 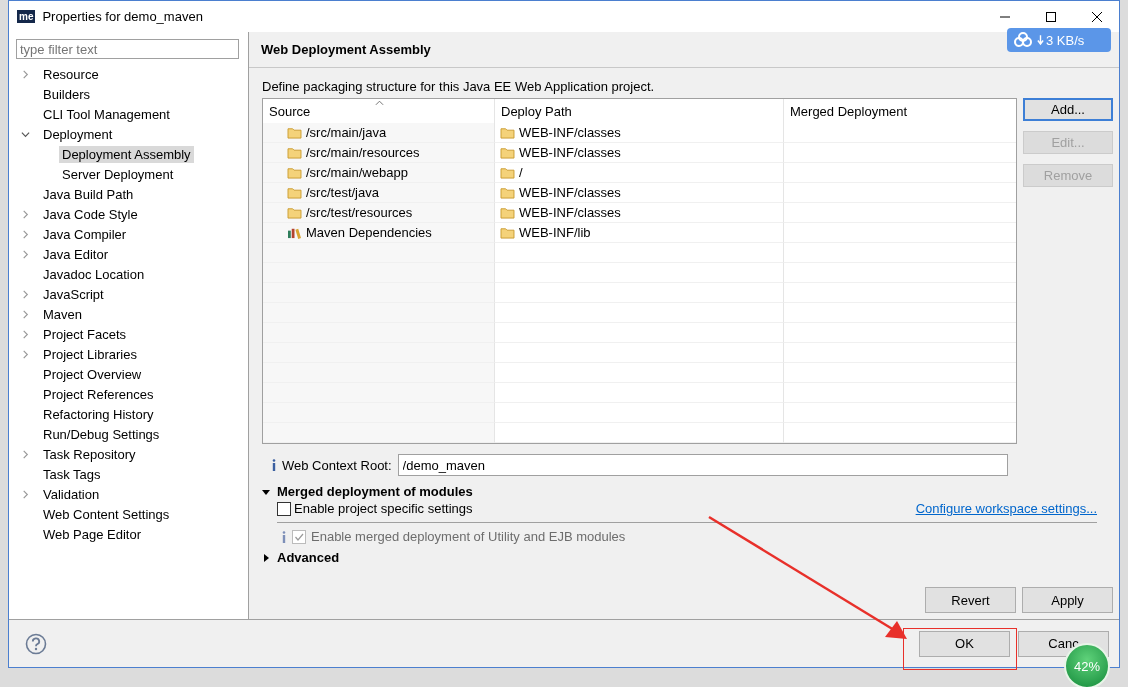 I want to click on tree-item: Web Page Editor, so click(x=92, y=534).